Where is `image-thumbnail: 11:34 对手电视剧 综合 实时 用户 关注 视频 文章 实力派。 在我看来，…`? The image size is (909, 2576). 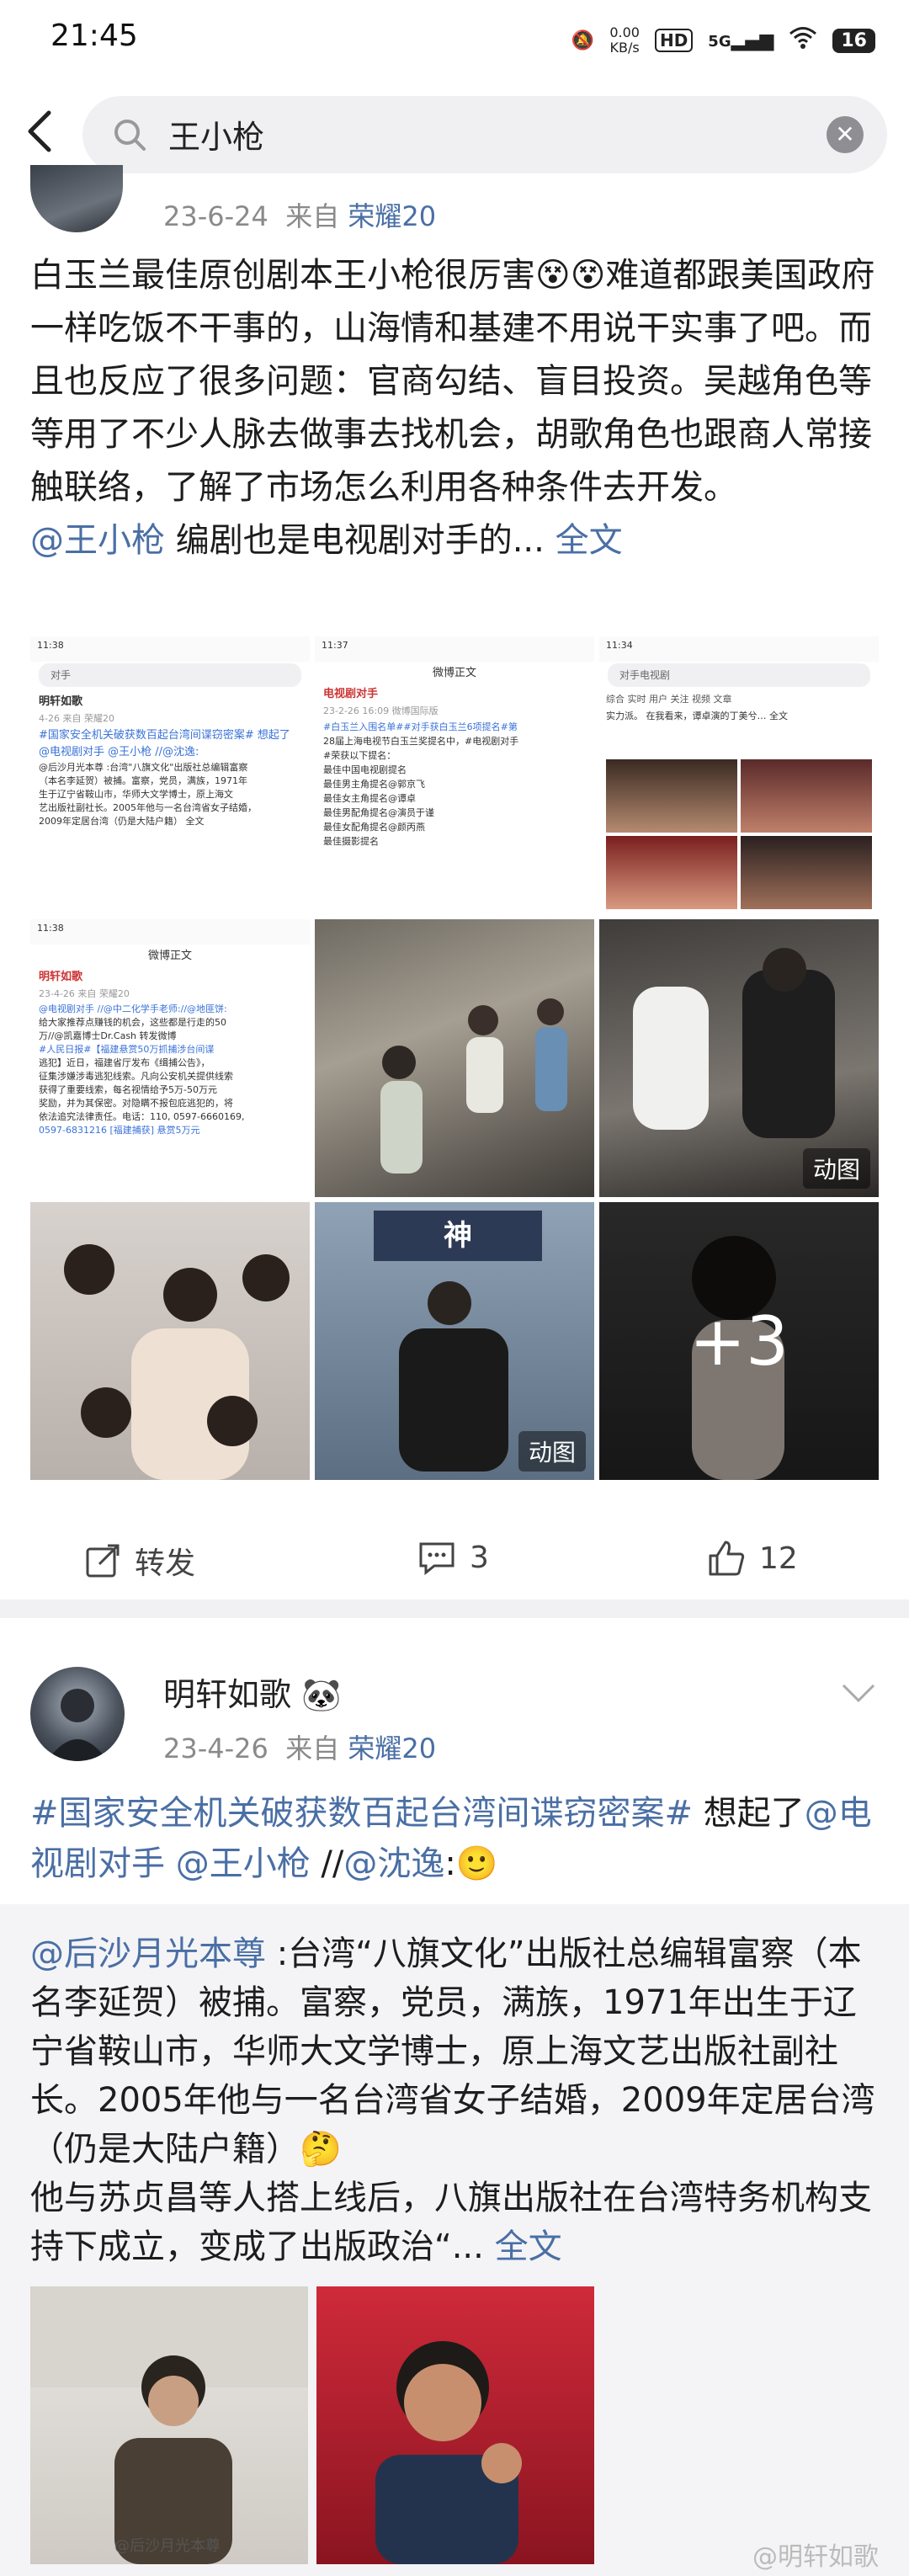
image-thumbnail: 11:34 对手电视剧 综合 实时 用户 关注 视频 文章 实力派。 在我看来，… is located at coordinates (739, 775).